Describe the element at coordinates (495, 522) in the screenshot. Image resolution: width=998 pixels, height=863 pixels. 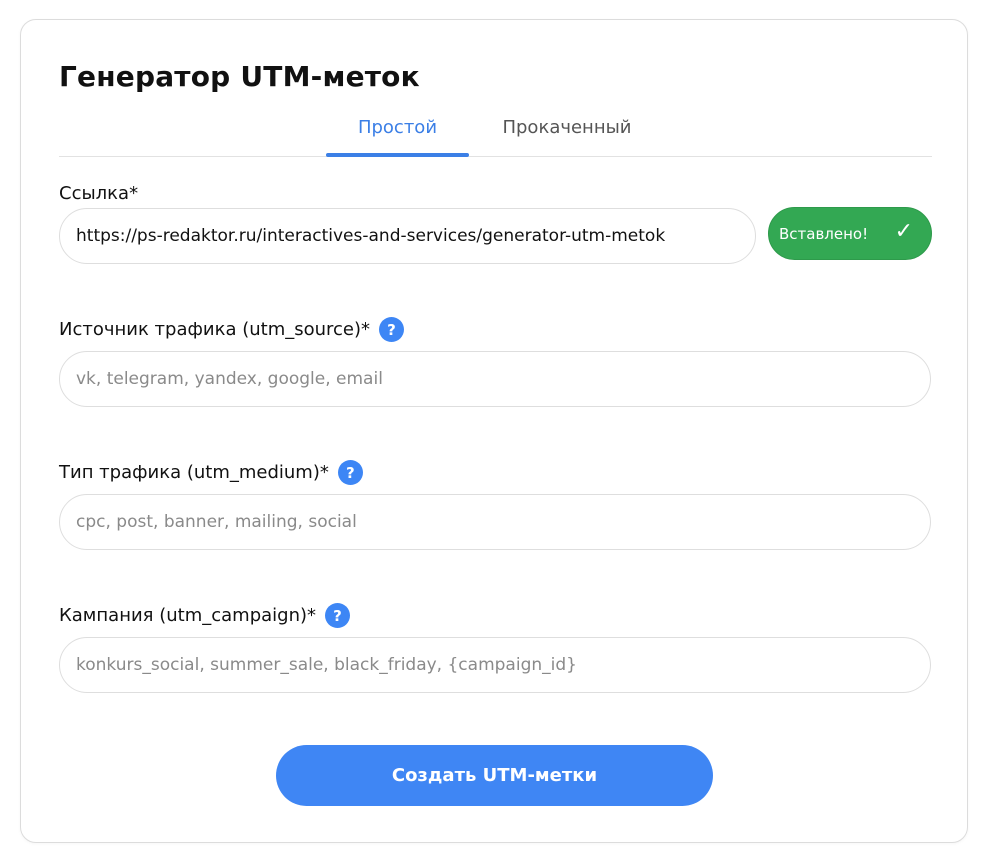
I see `utm-medium-input` at that location.